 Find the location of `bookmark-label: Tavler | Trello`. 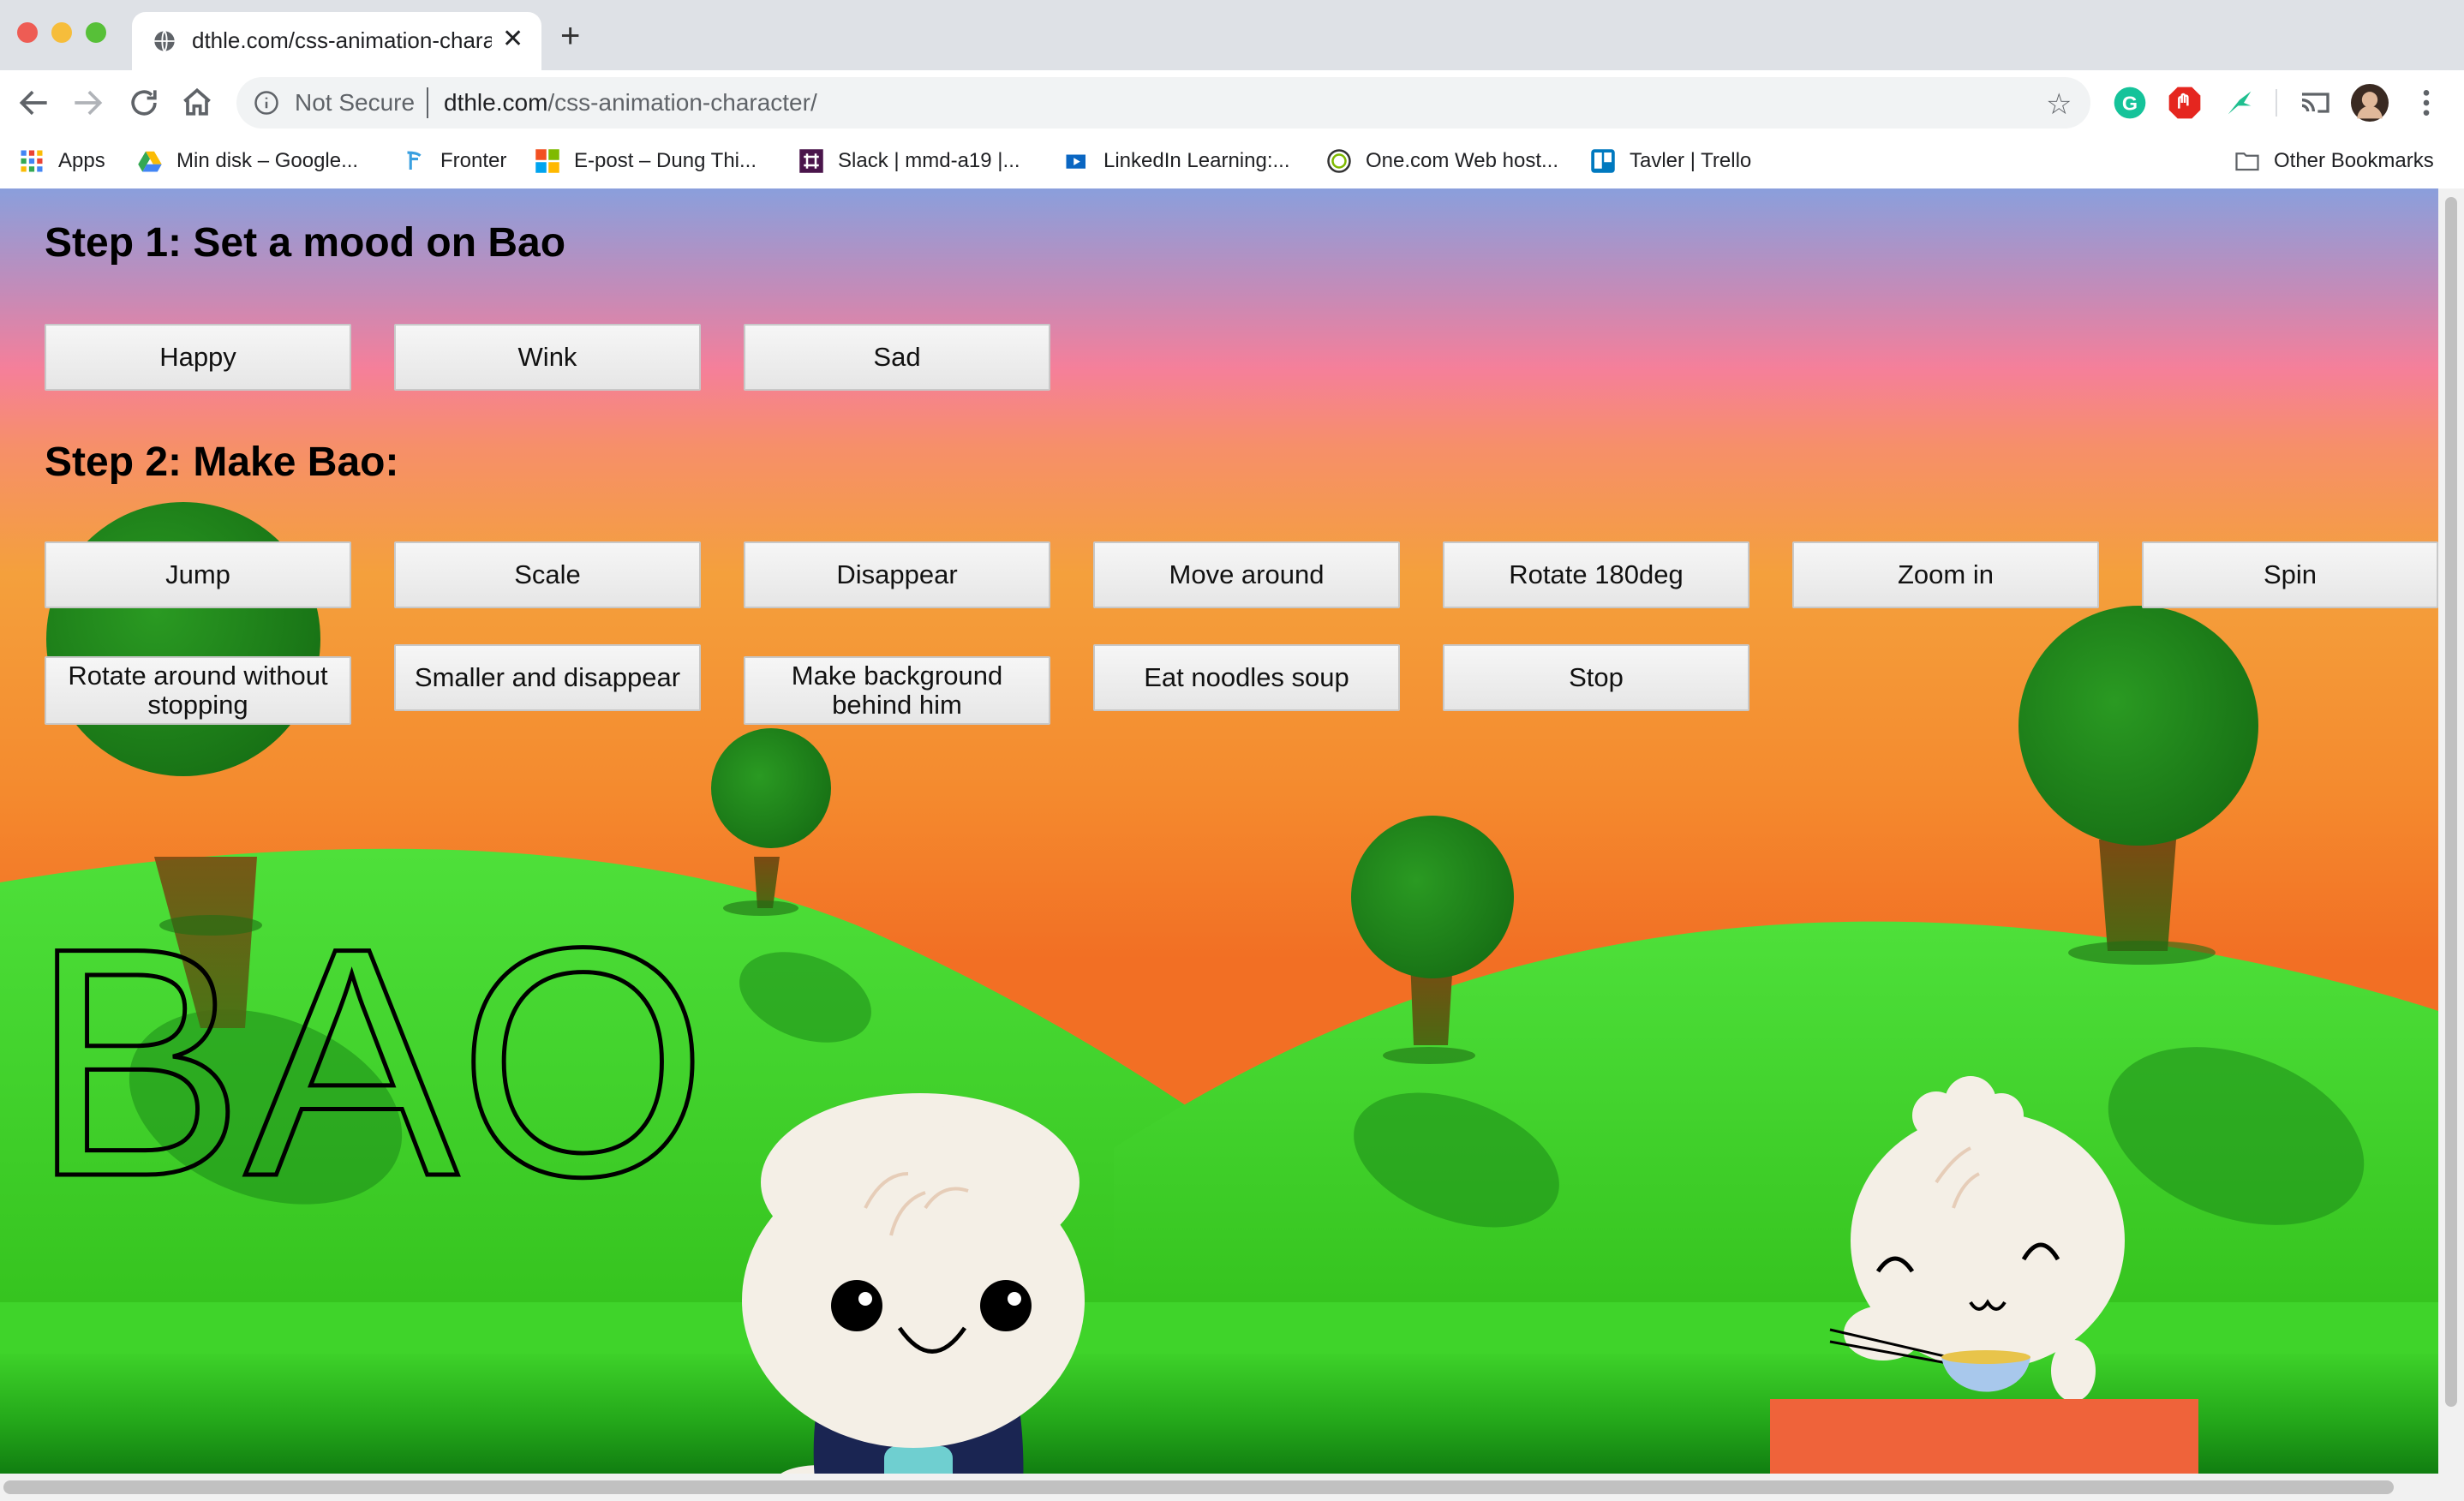

bookmark-label: Tavler | Trello is located at coordinates (1691, 160).